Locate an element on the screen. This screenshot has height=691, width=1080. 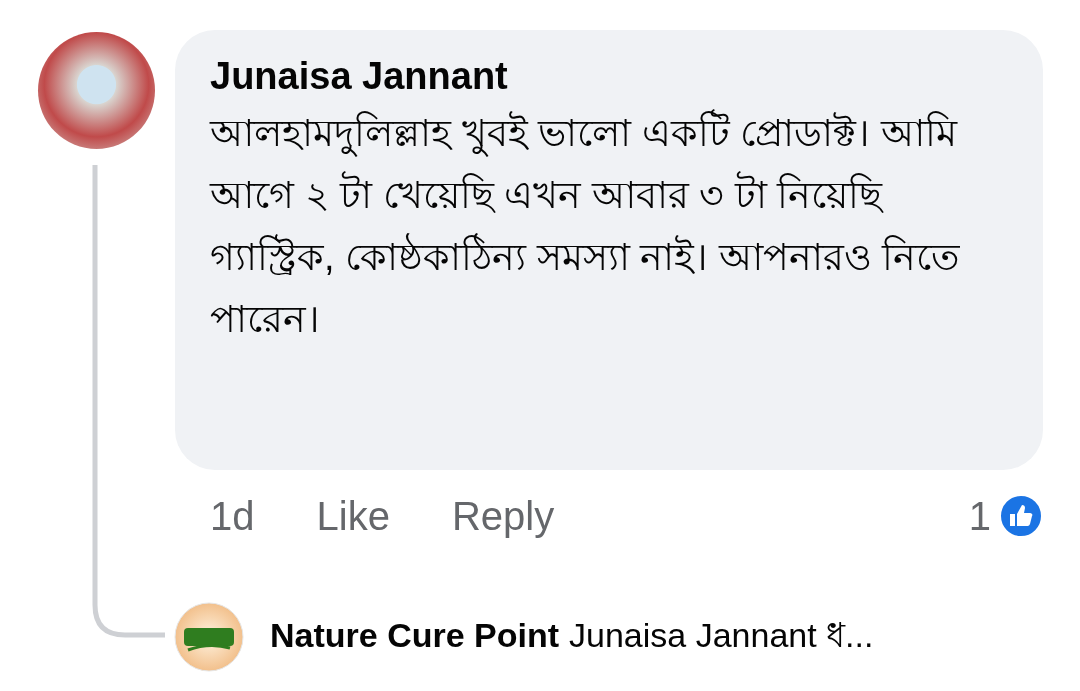
like-icon is located at coordinates (1021, 516).